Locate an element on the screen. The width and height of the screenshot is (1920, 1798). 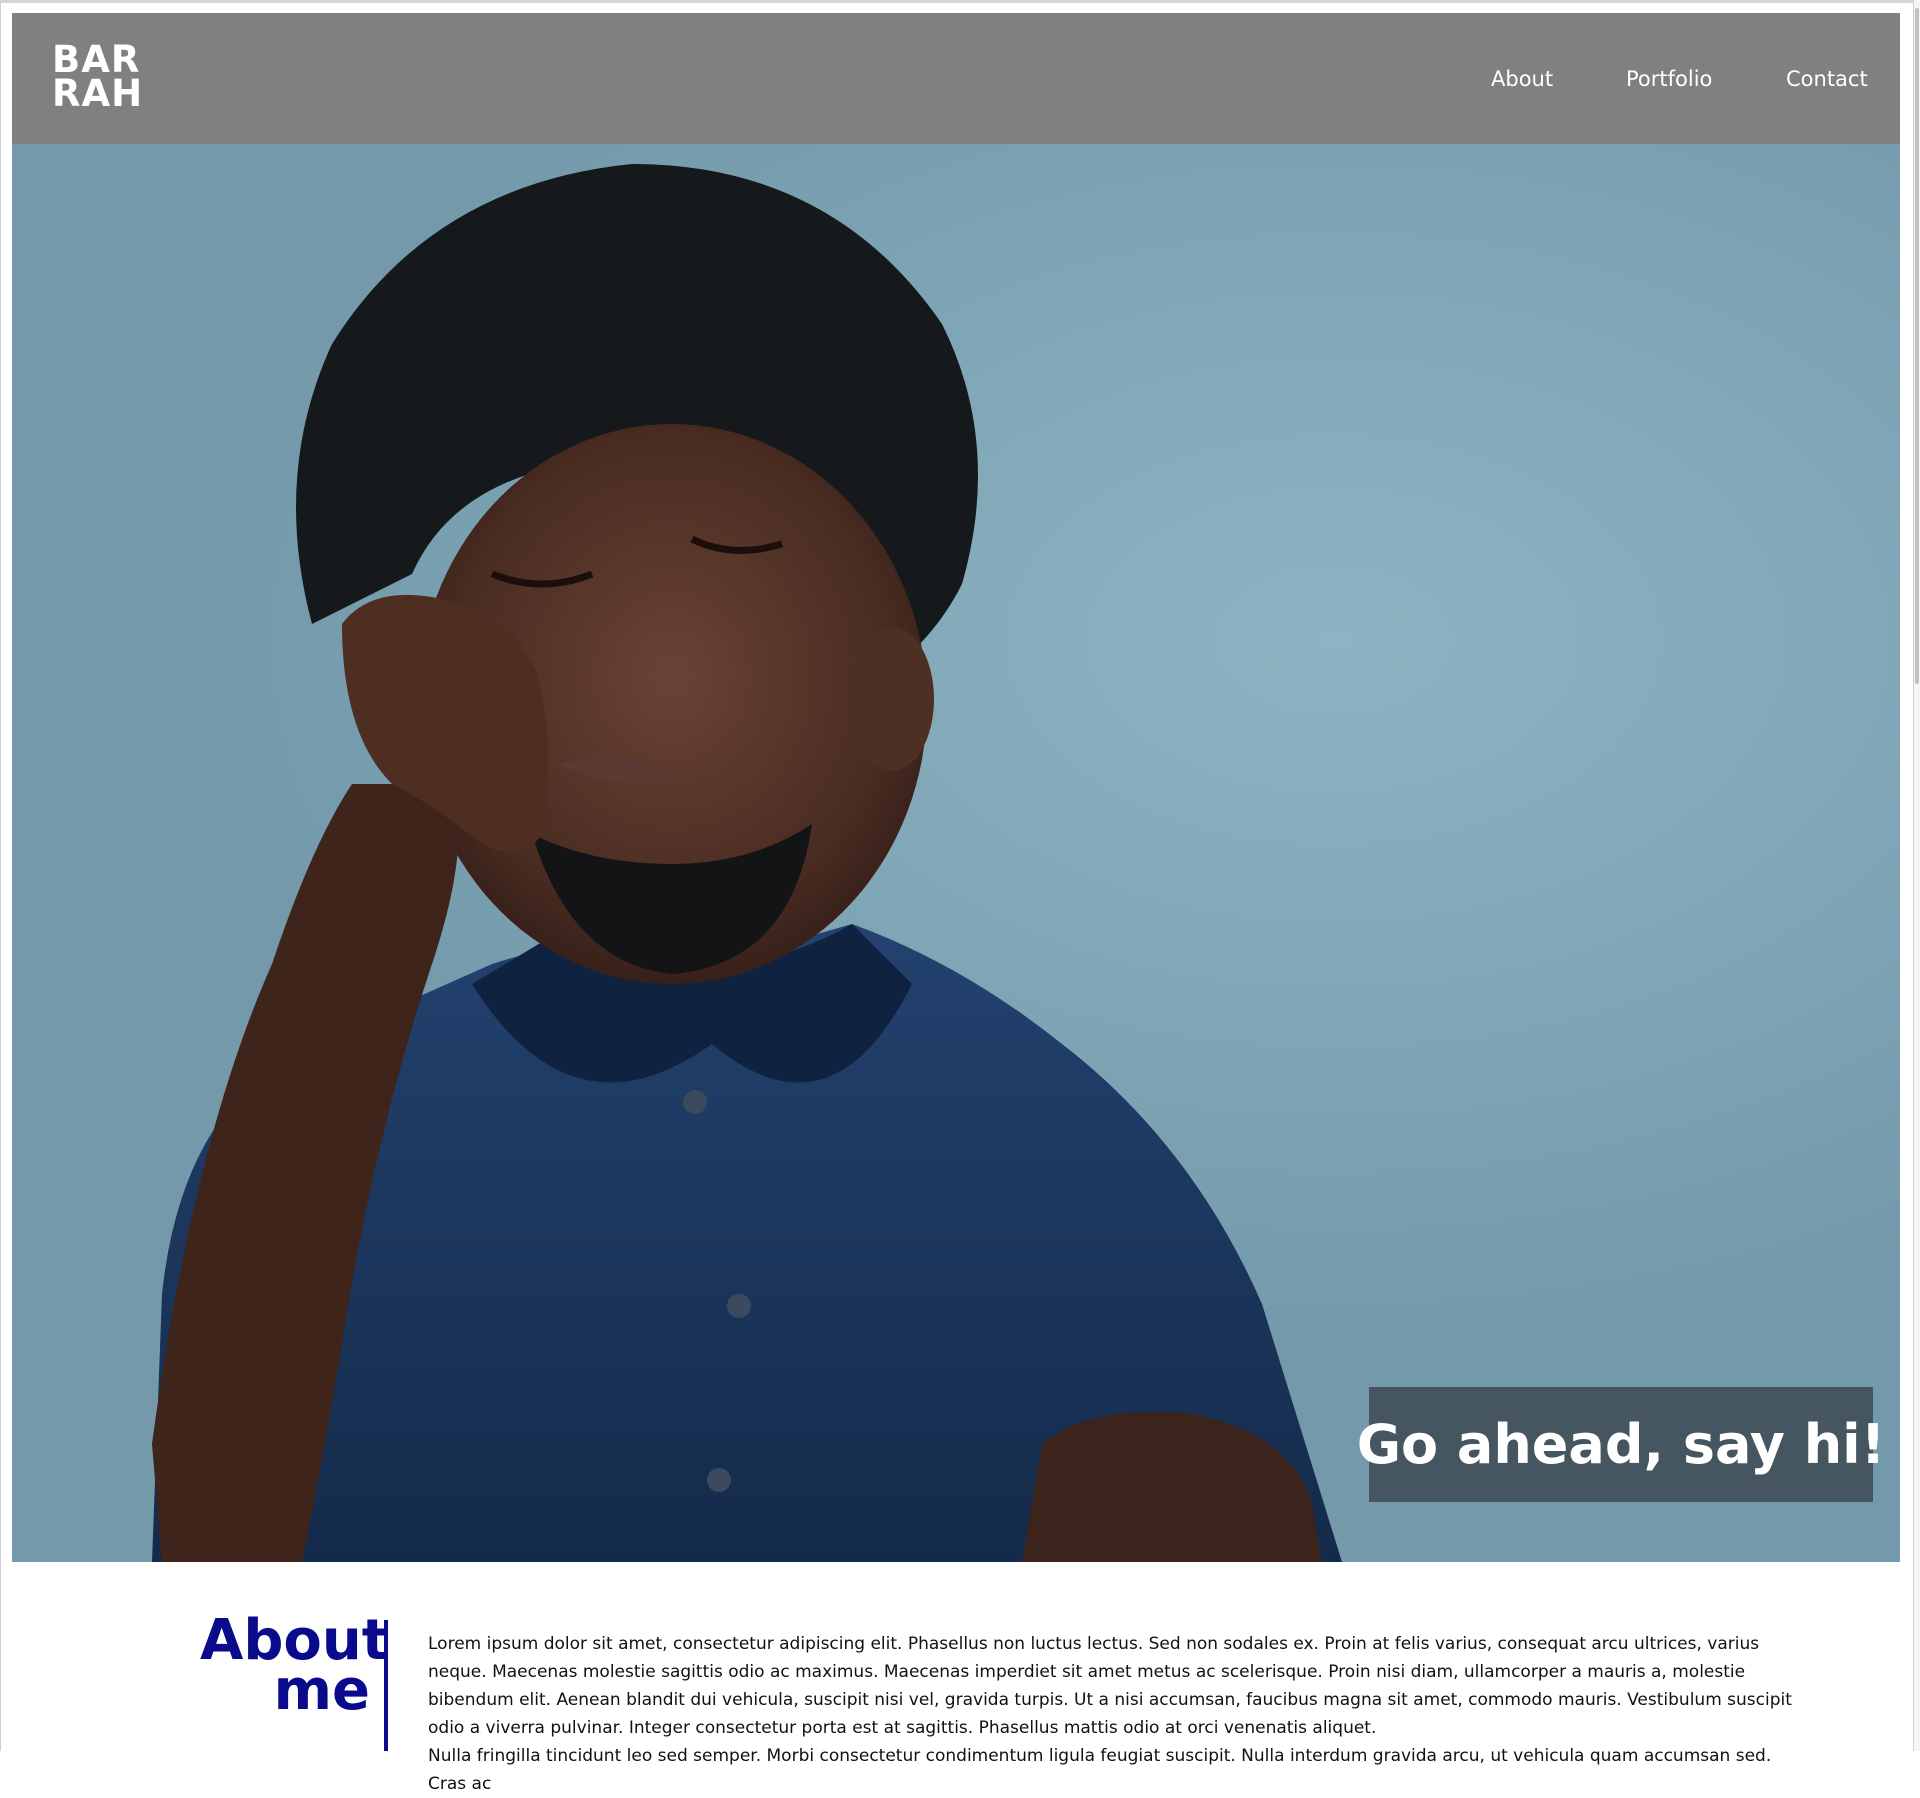
scrollbar-thumb is located at coordinates (1917, 346).